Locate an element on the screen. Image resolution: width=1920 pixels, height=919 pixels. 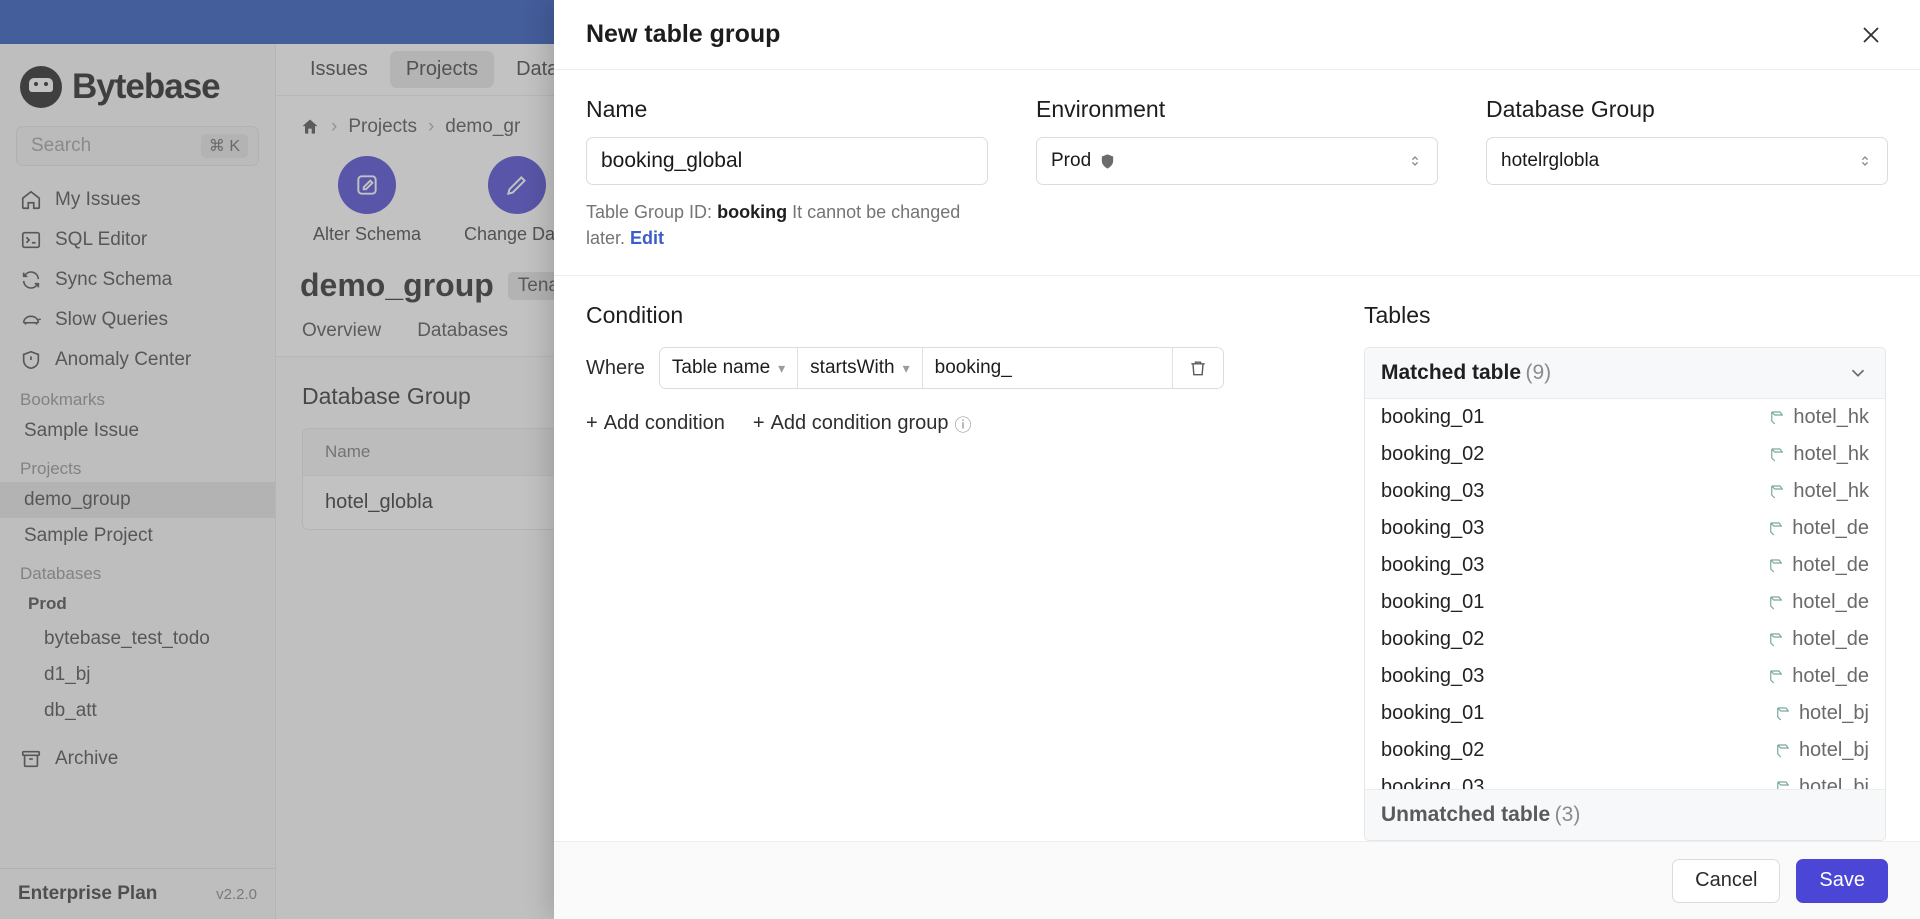
plus-icon: + is located at coordinates (758, 423).